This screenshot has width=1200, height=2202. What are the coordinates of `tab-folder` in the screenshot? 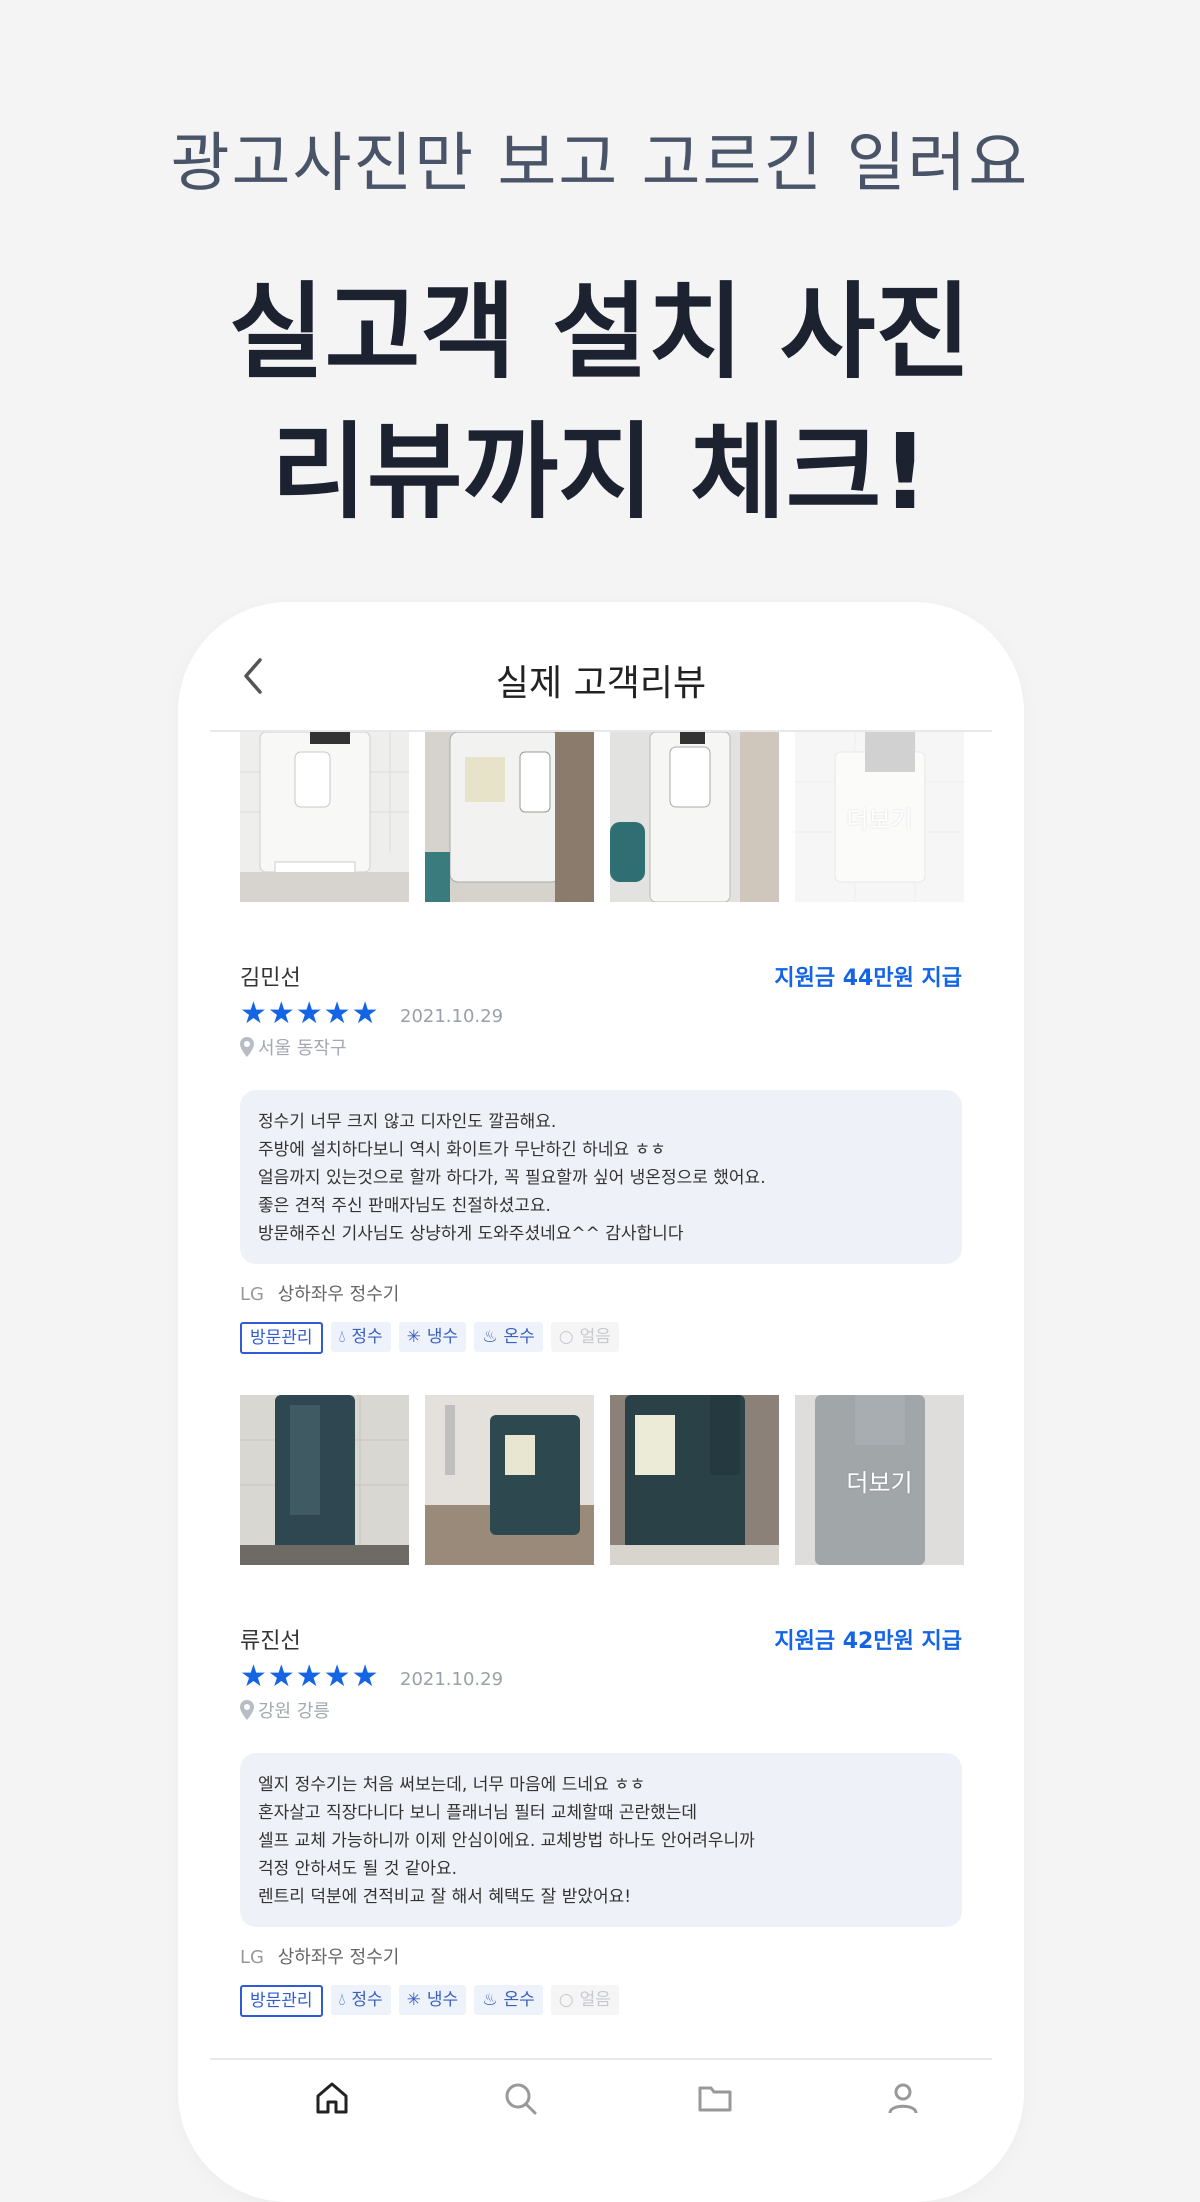 It's located at (715, 2098).